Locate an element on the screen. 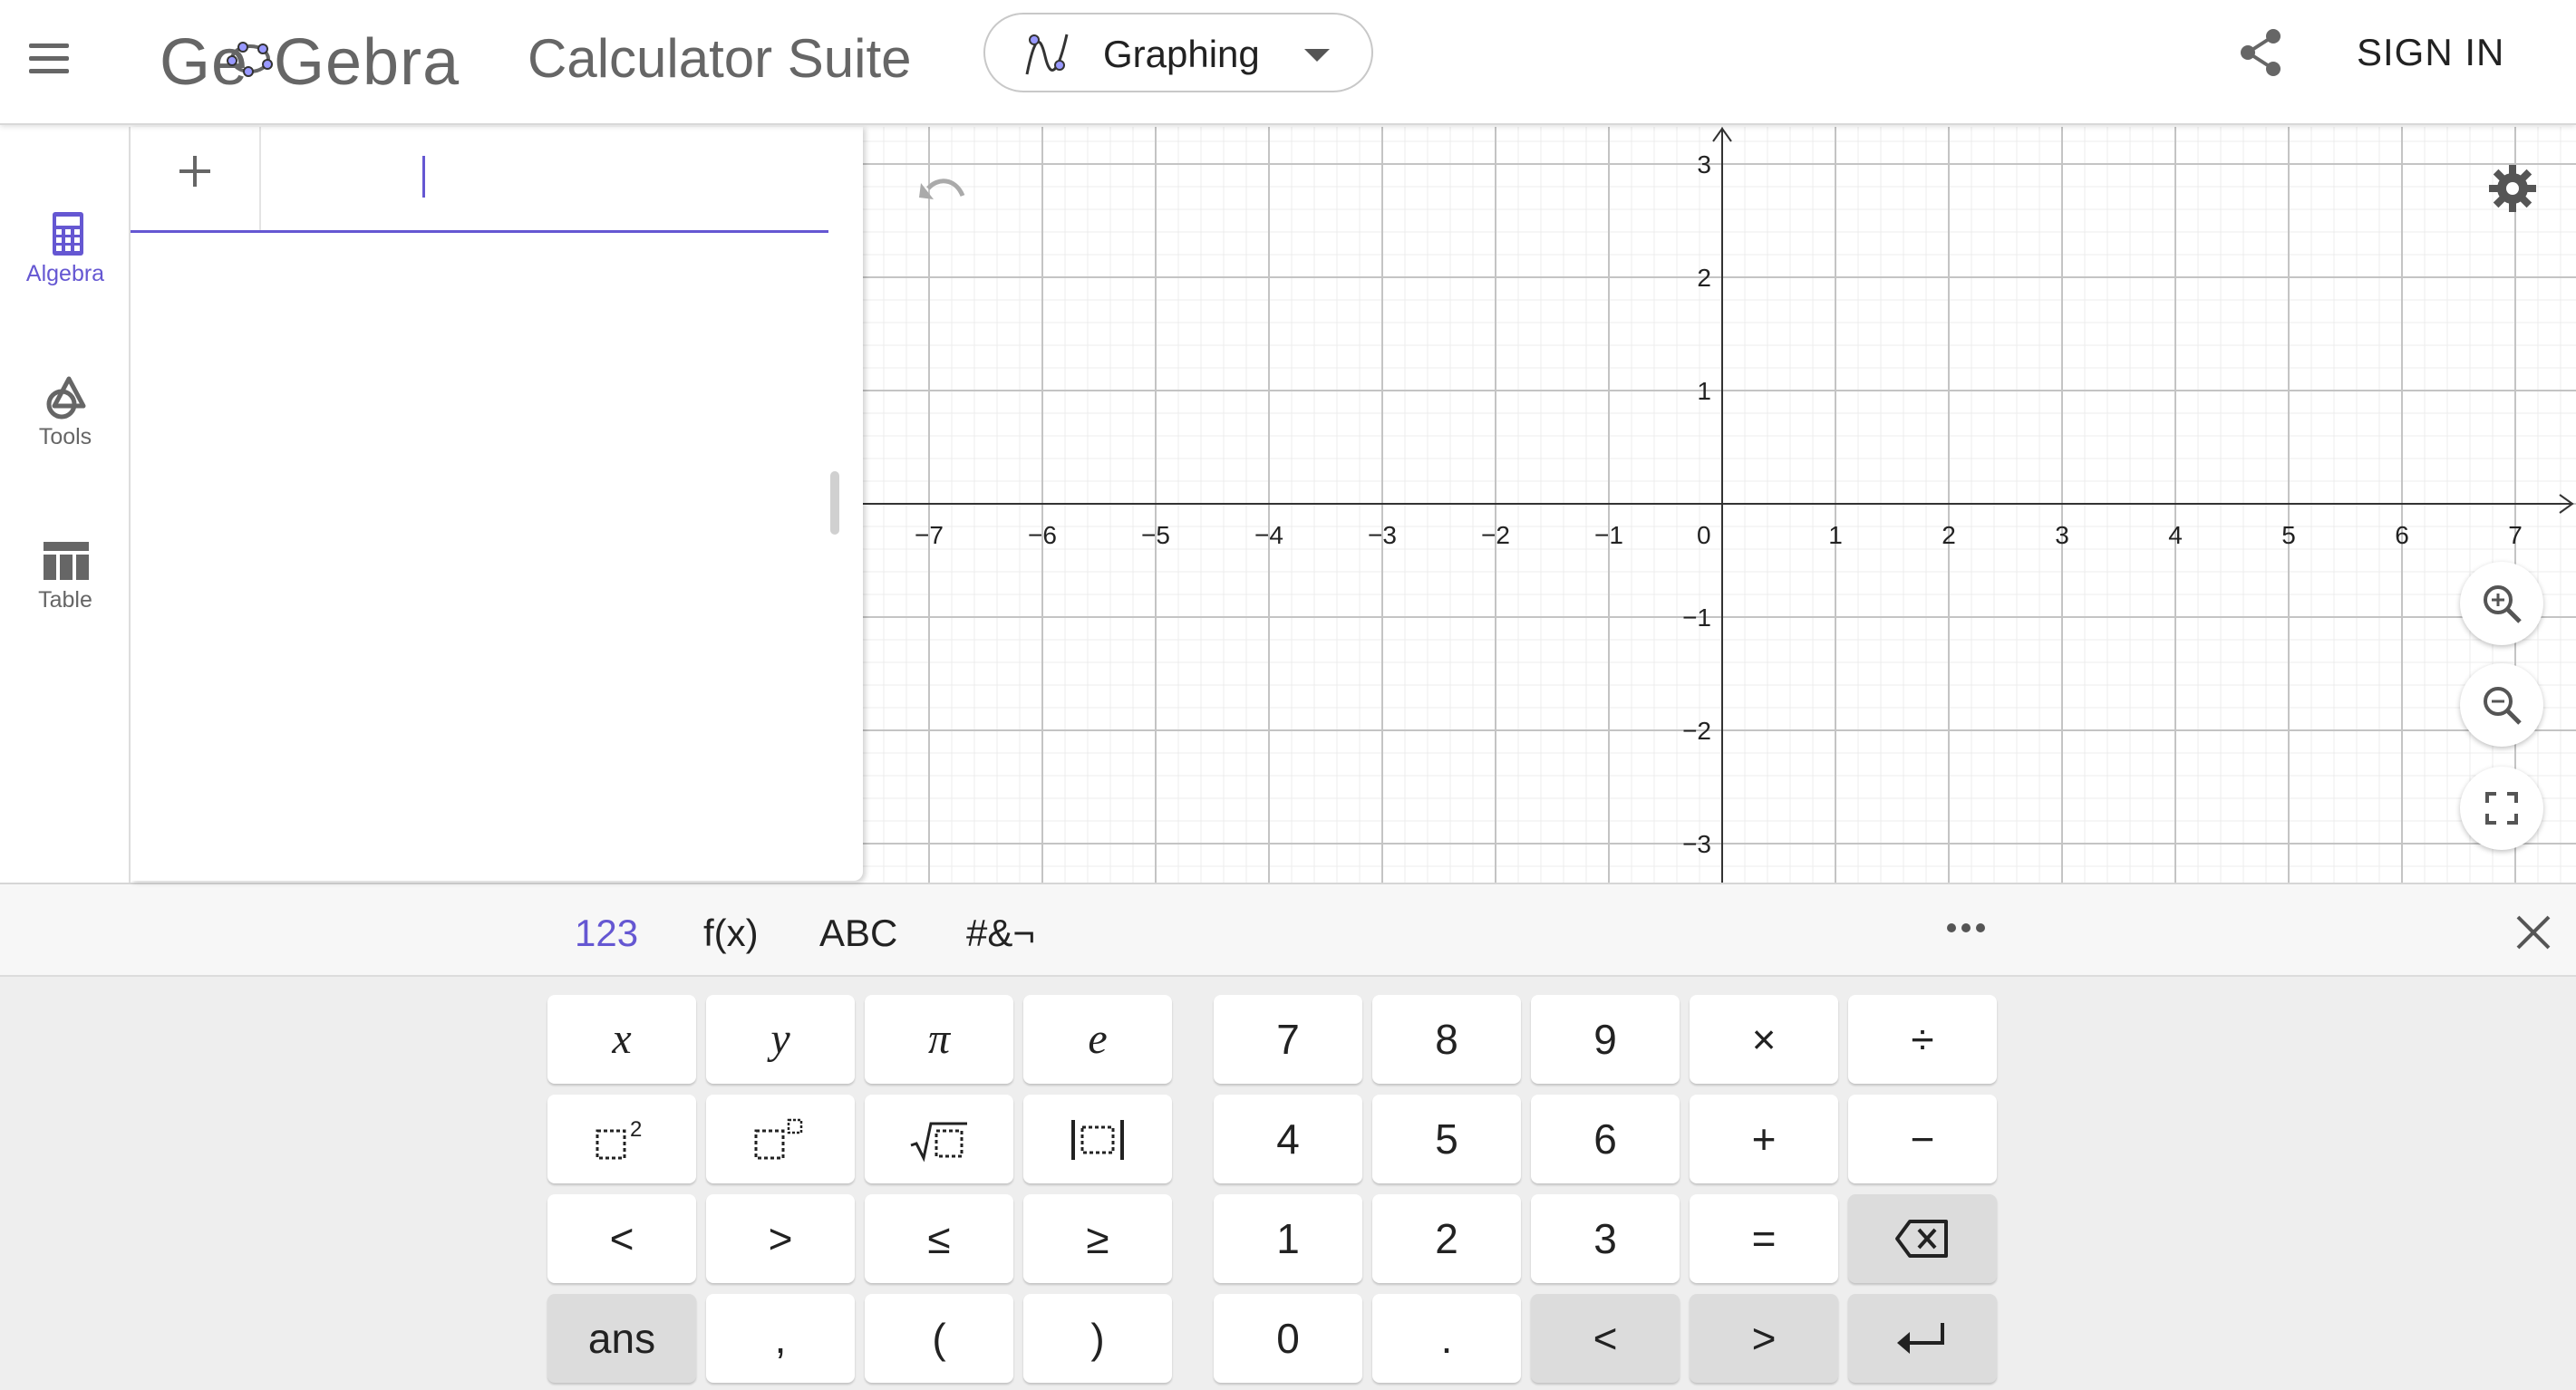 The height and width of the screenshot is (1390, 2576). key-6: 6 is located at coordinates (1605, 1139).